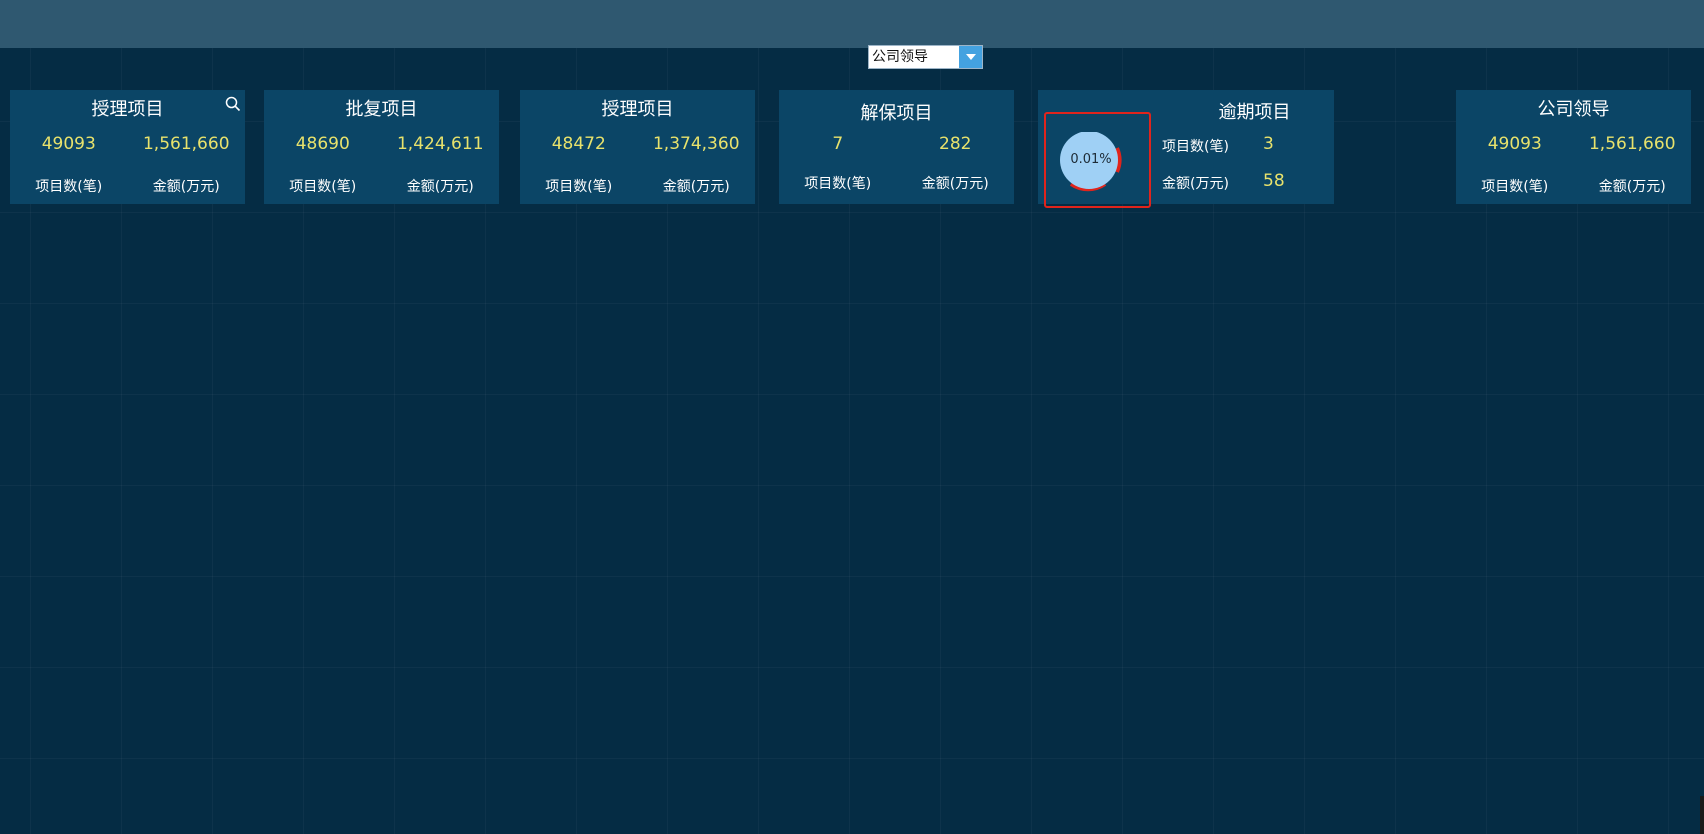 The image size is (1704, 834). Describe the element at coordinates (1274, 181) in the screenshot. I see `project-amount: 58` at that location.